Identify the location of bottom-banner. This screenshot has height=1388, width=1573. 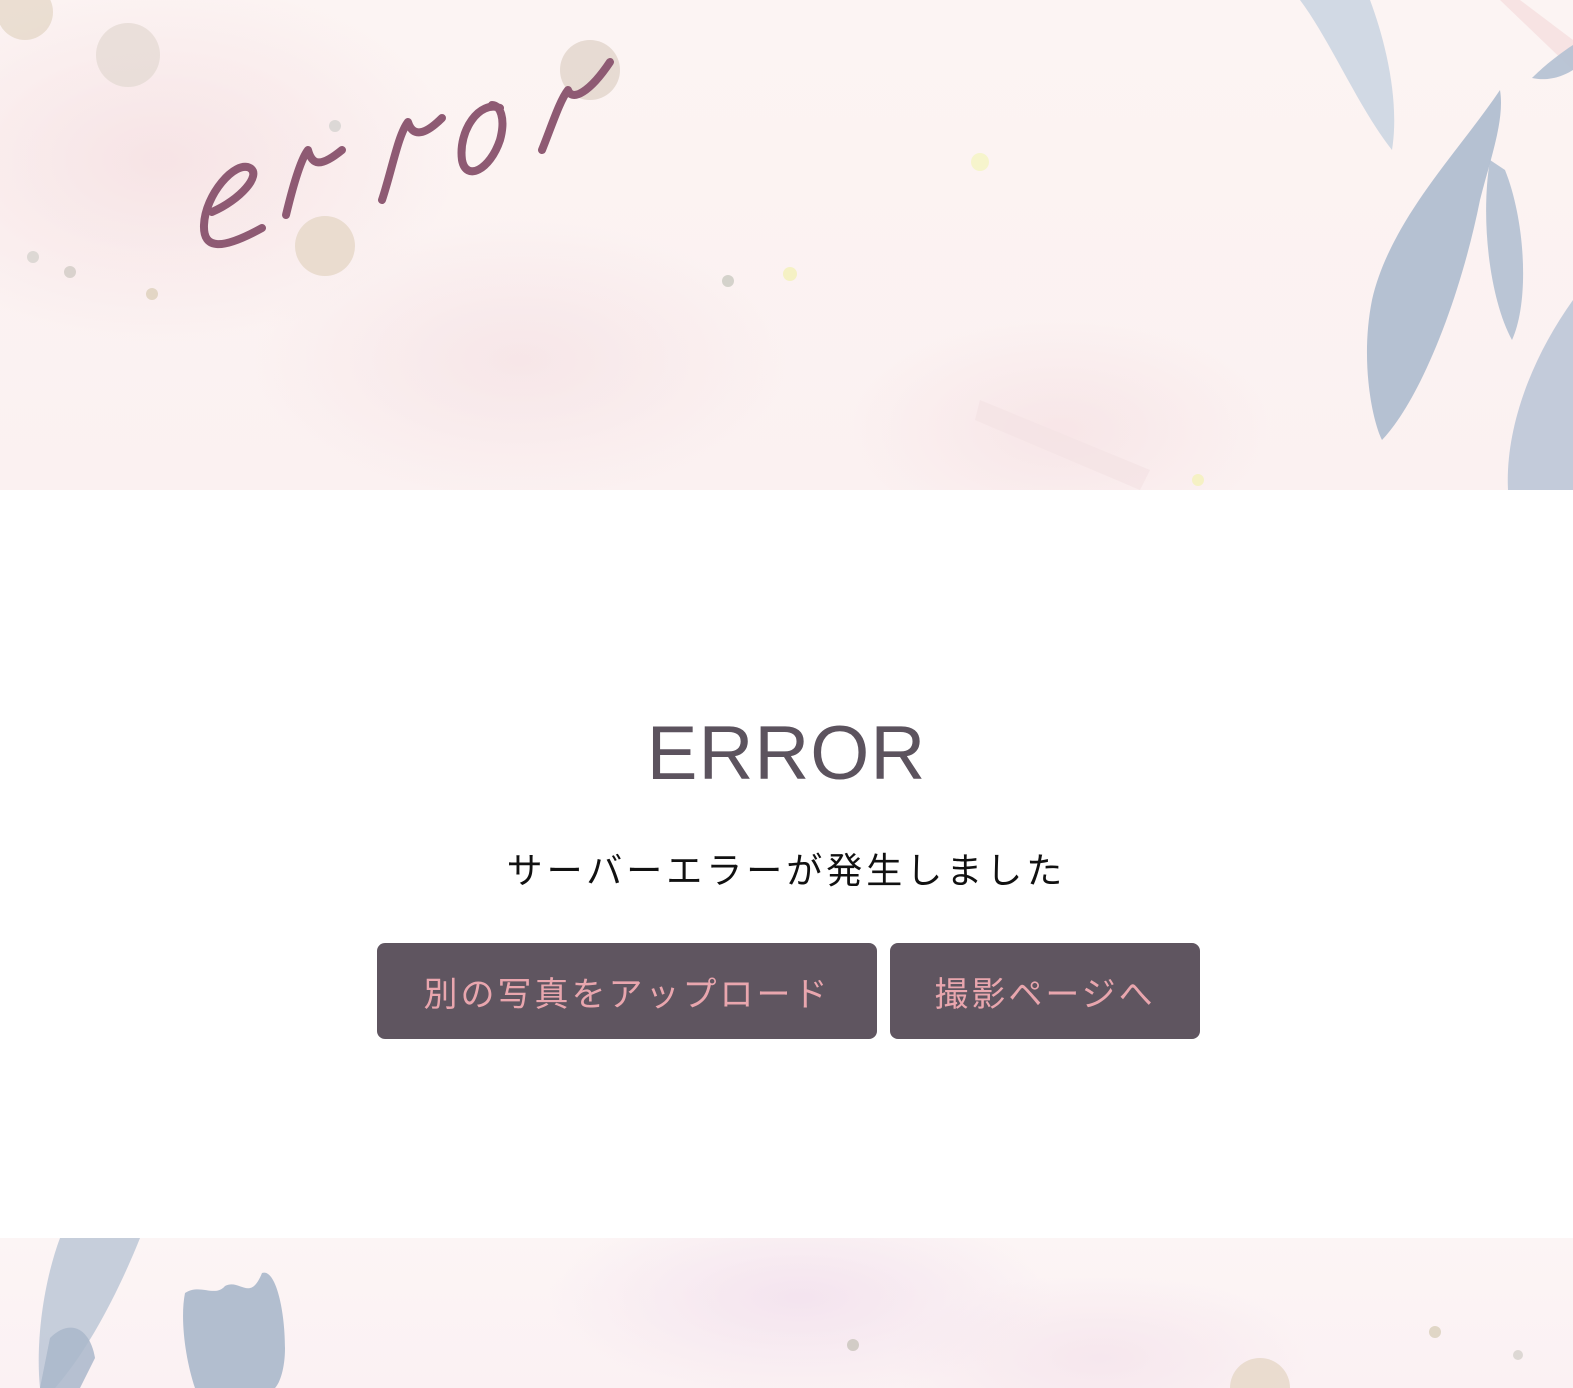
(786, 1313).